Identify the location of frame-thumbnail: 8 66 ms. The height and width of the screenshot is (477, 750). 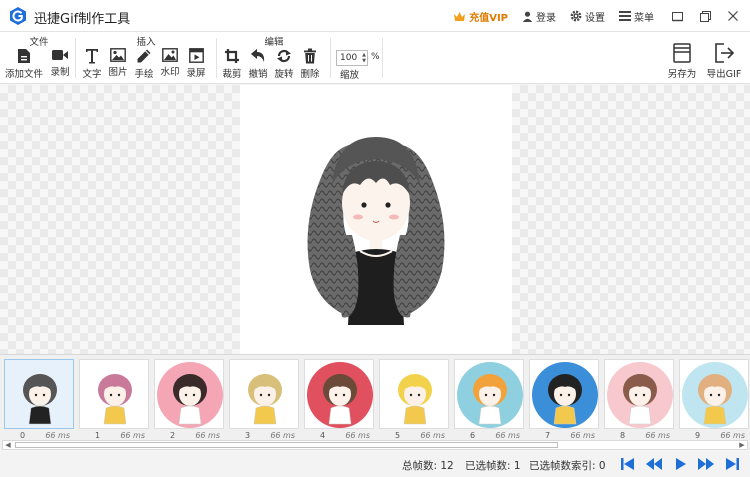
(639, 399).